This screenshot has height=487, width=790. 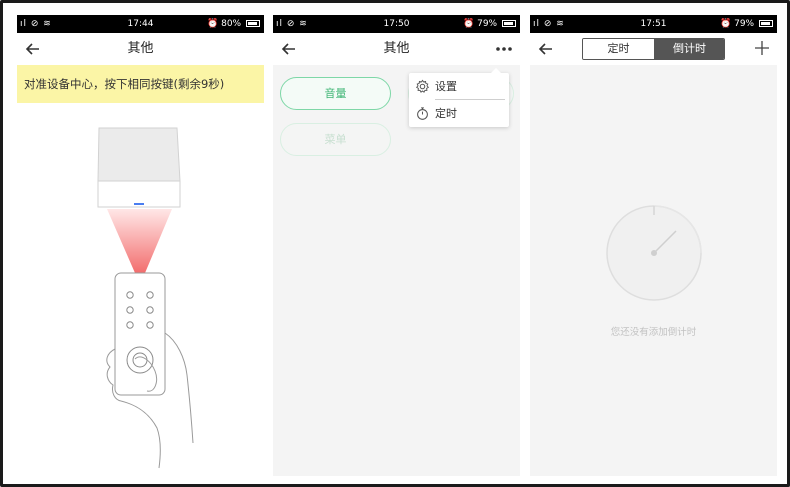 What do you see at coordinates (422, 113) in the screenshot?
I see `stopwatch-icon` at bounding box center [422, 113].